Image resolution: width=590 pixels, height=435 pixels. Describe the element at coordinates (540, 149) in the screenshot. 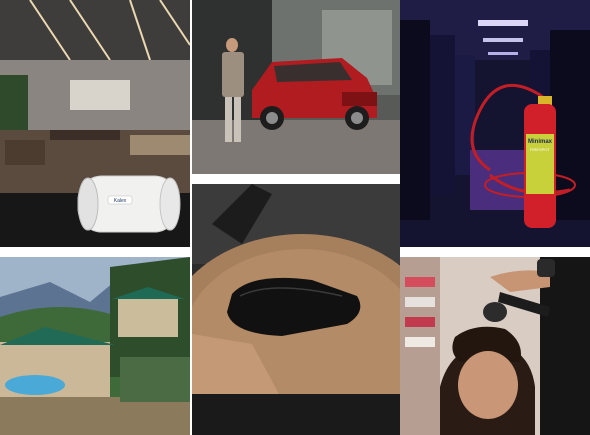

I see `extinguisher-product-label: FIRESPOT` at that location.